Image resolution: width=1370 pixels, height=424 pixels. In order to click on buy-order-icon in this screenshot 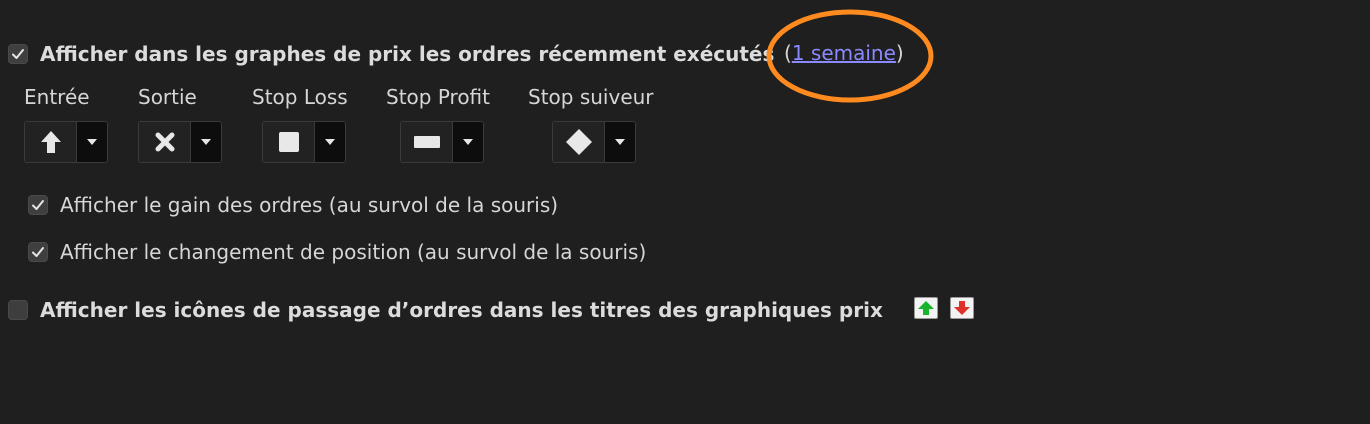, I will do `click(926, 308)`.